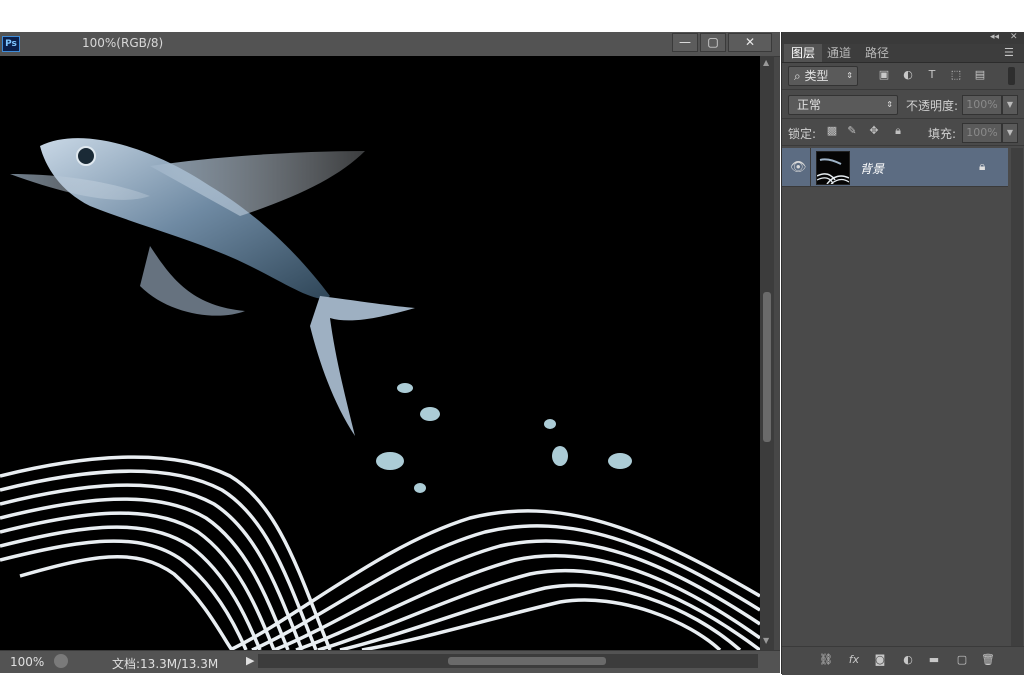 This screenshot has width=1024, height=675. Describe the element at coordinates (826, 660) in the screenshot. I see `link-layers-icon: ⛓` at that location.